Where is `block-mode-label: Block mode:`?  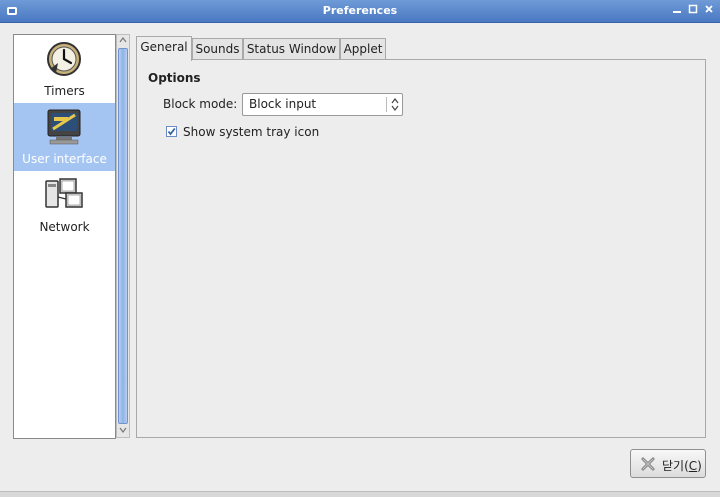 block-mode-label: Block mode: is located at coordinates (200, 104).